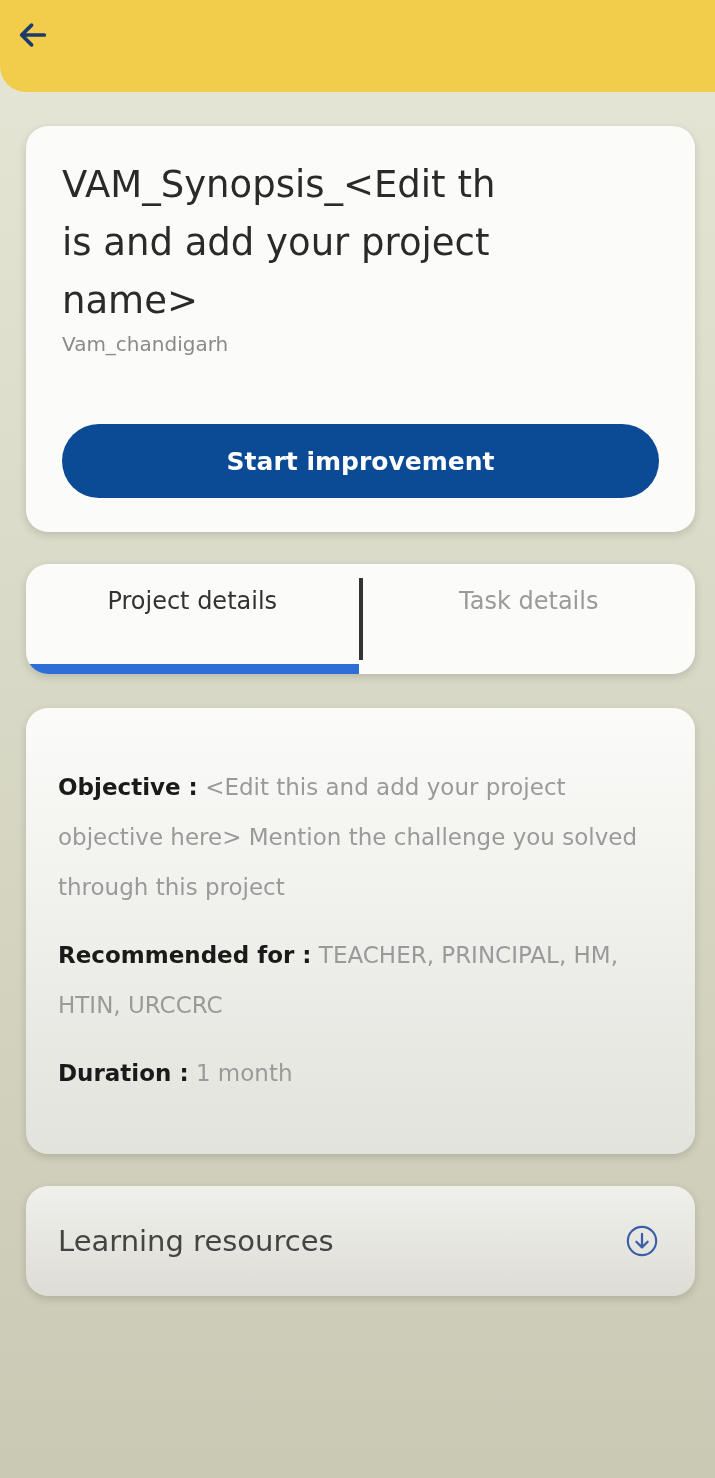  What do you see at coordinates (146, 344) in the screenshot?
I see `project-owner: Vam_chandigarh` at bounding box center [146, 344].